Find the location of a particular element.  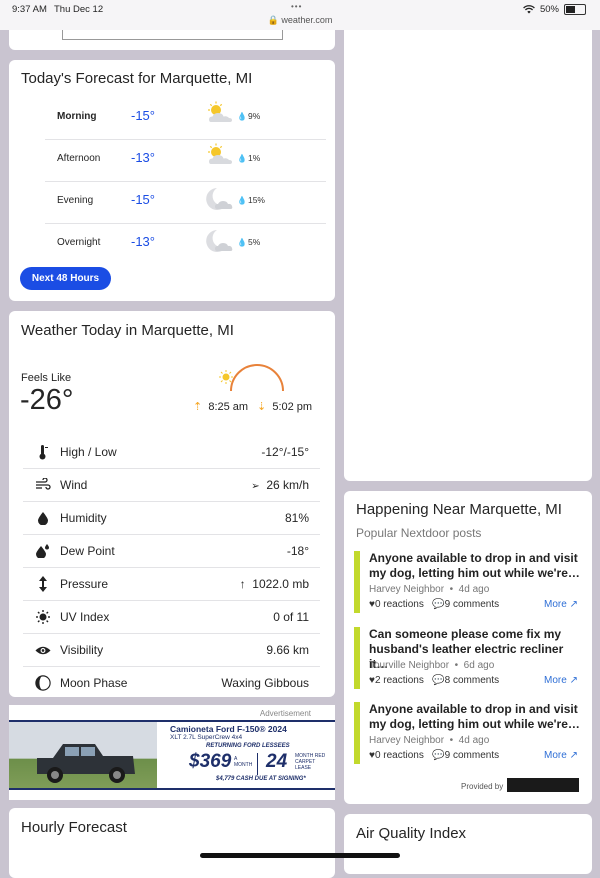

ad-headline: Camioneta Ford F-150® 2024 is located at coordinates (228, 729).